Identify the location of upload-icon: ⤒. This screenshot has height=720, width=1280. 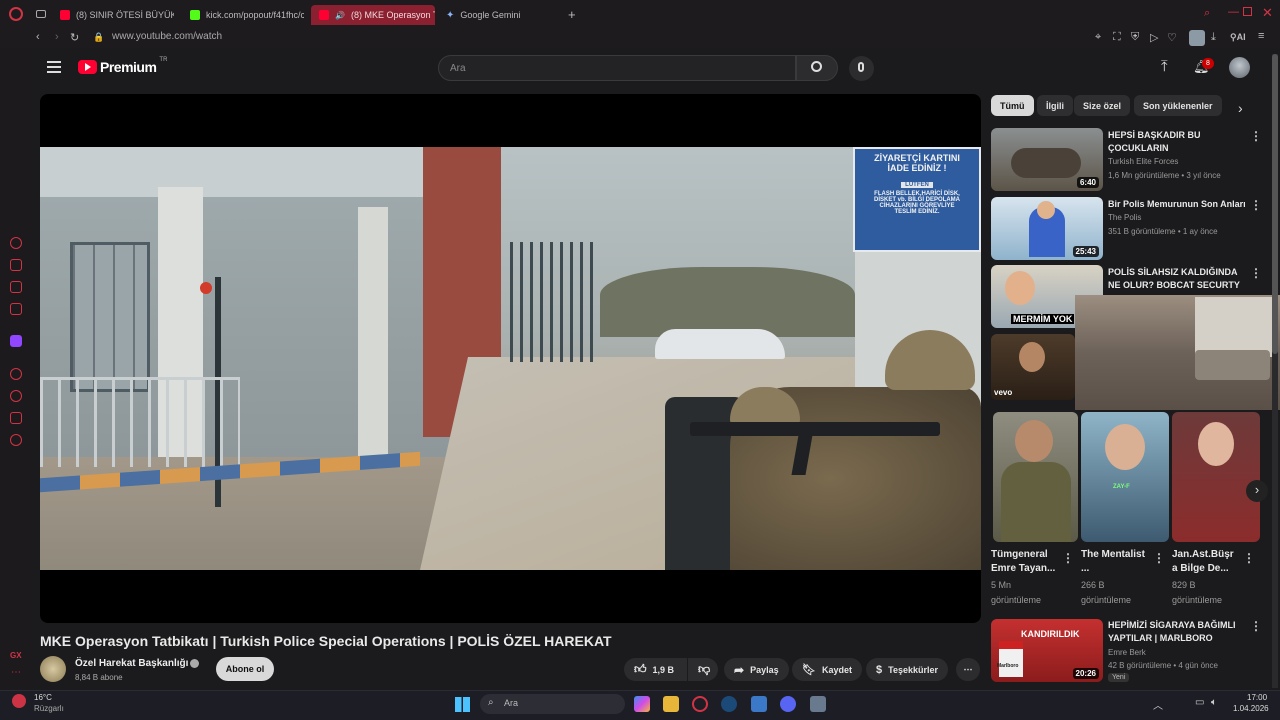
(1164, 66).